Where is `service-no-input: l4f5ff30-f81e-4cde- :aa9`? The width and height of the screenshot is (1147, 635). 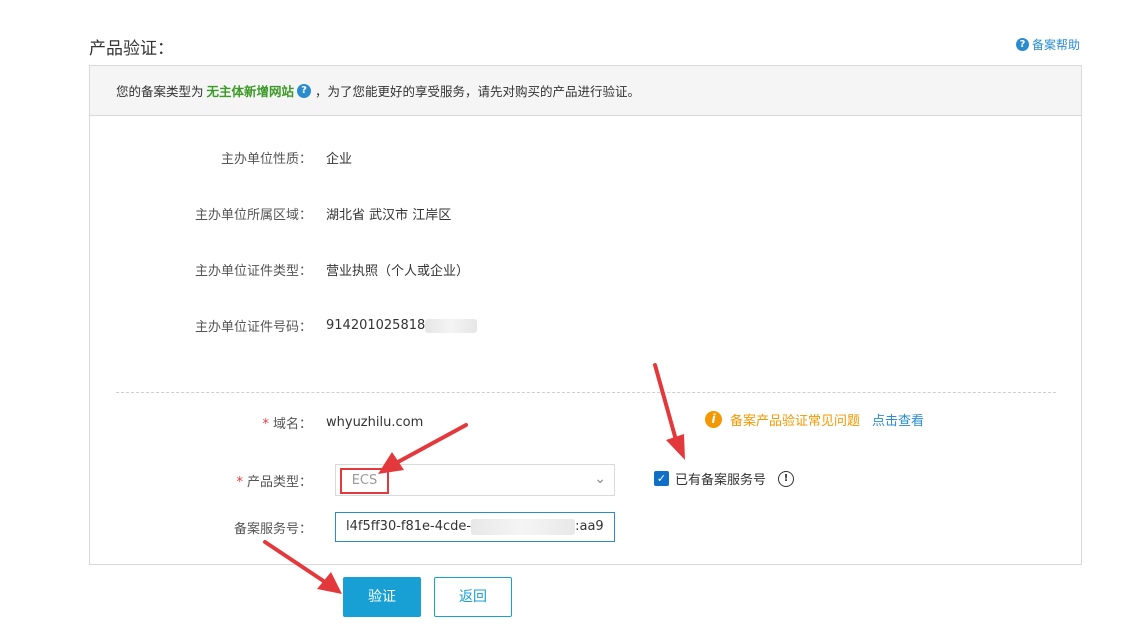 service-no-input: l4f5ff30-f81e-4cde- :aa9 is located at coordinates (475, 527).